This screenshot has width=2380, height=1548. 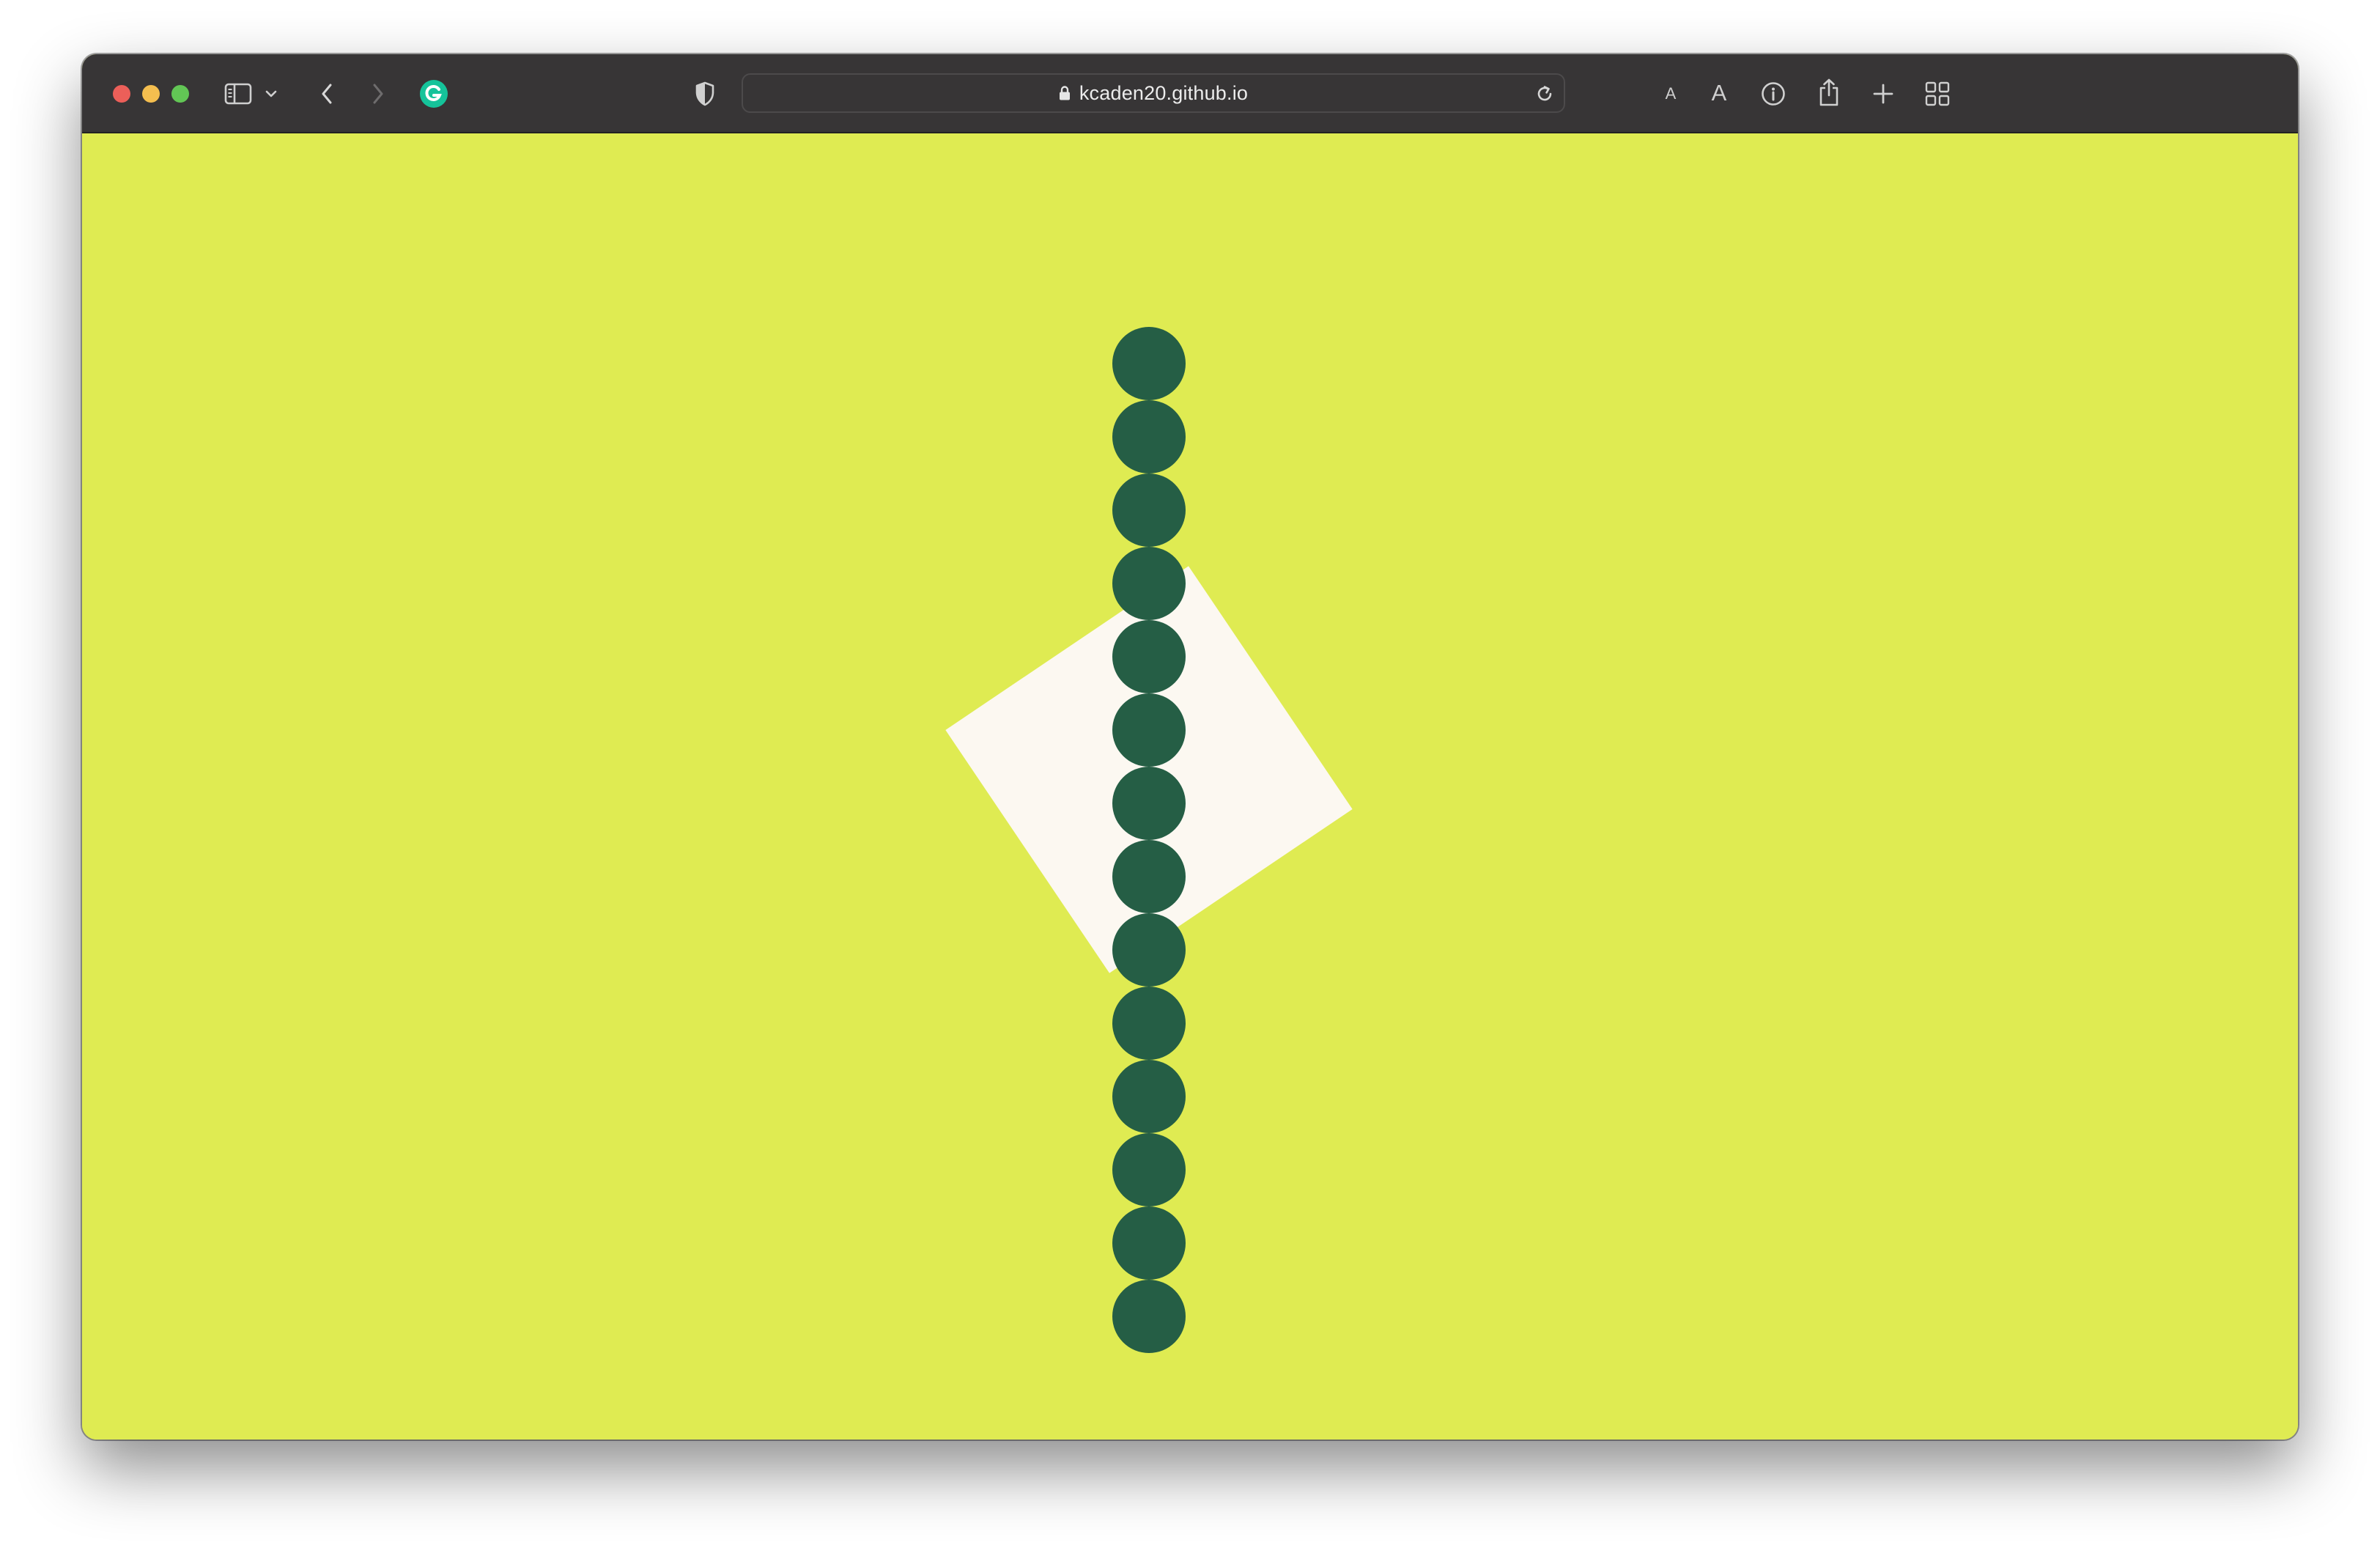 I want to click on forward-button, so click(x=378, y=94).